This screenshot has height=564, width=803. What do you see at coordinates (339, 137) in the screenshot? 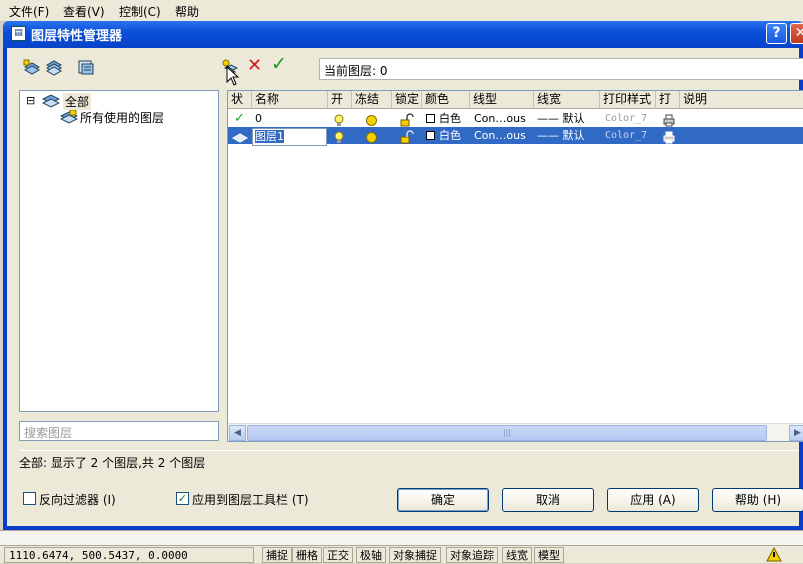
I see `bulb-on-icon` at bounding box center [339, 137].